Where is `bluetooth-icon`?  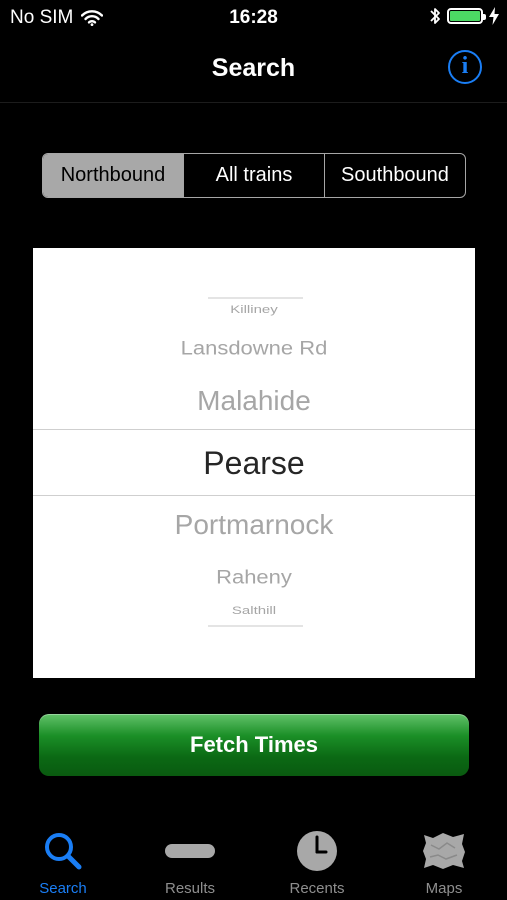 bluetooth-icon is located at coordinates (435, 16).